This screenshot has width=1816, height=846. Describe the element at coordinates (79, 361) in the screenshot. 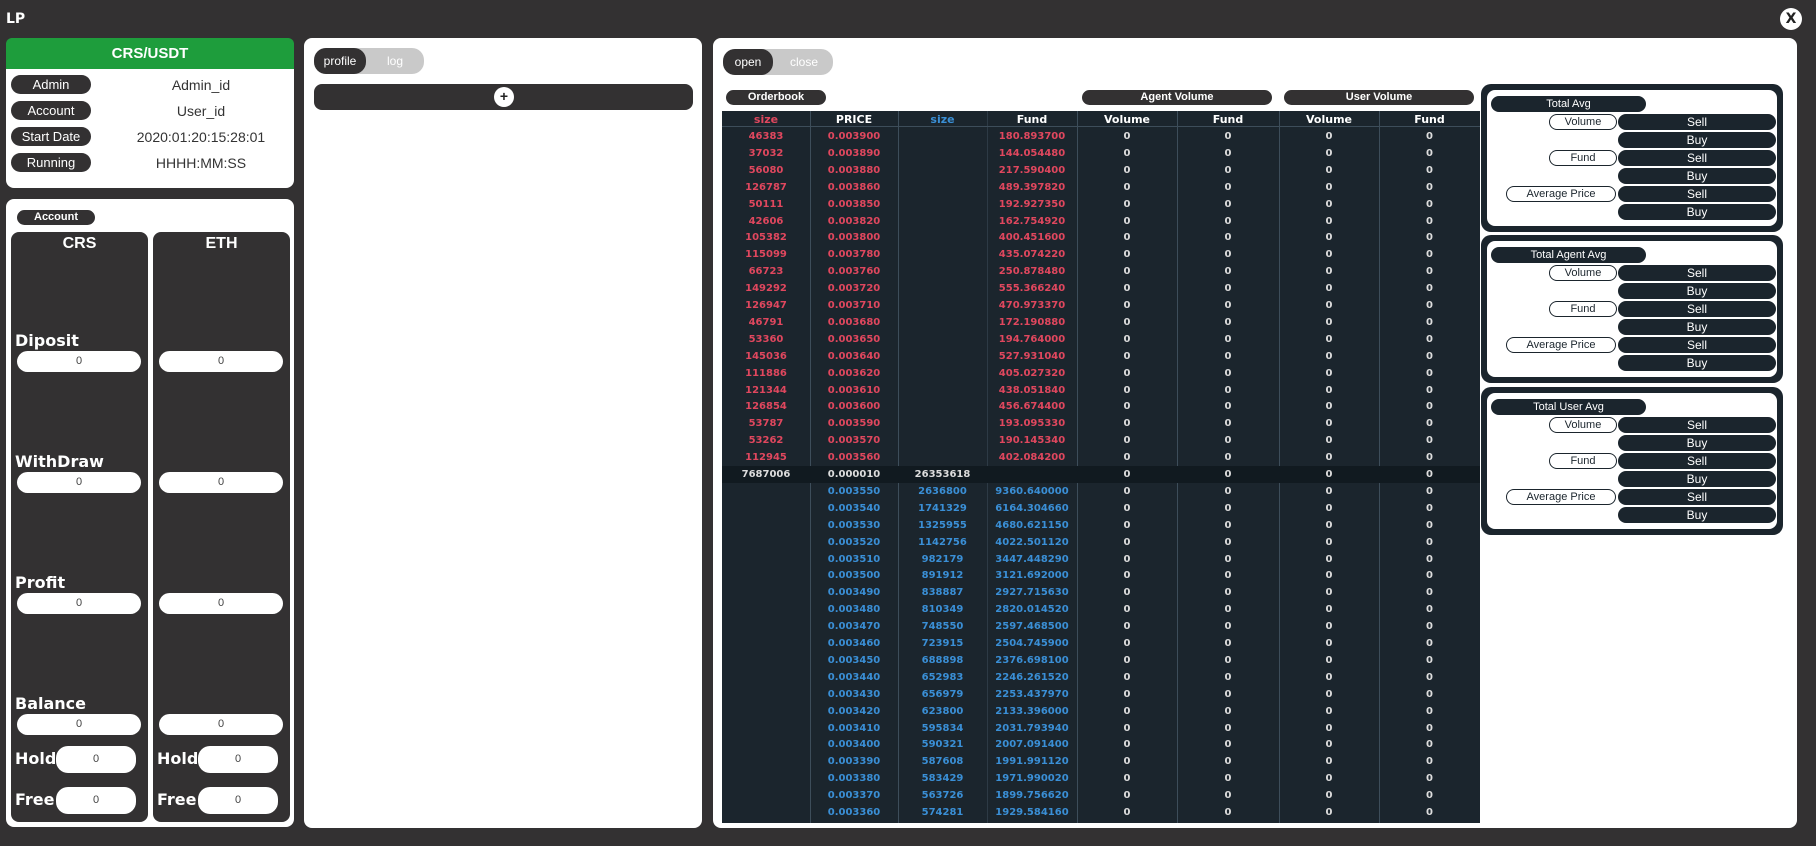

I see `crs-diposit-input: 0` at that location.